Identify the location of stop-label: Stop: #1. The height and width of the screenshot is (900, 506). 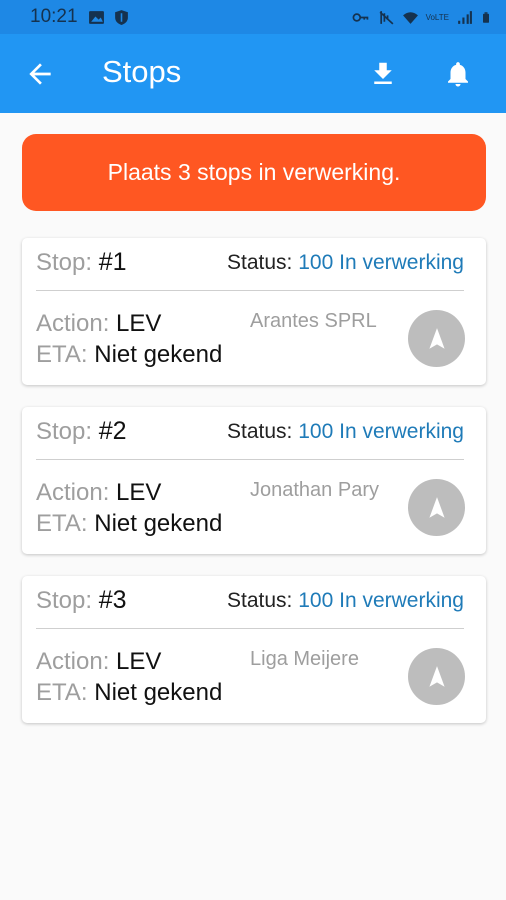
(81, 262).